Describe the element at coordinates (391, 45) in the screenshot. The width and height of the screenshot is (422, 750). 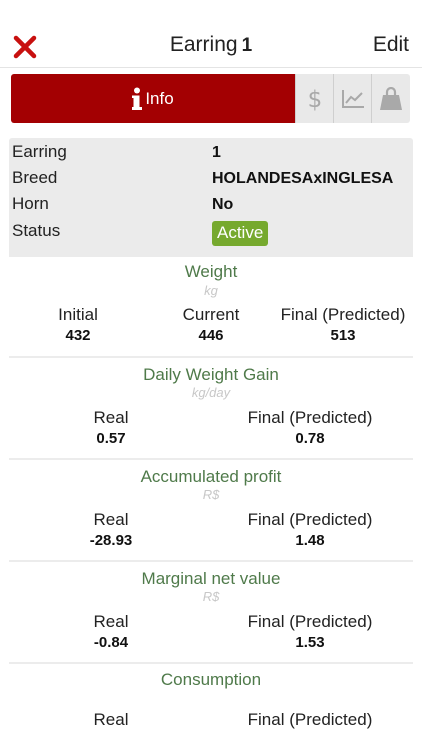
I see `edit-button: Edit` at that location.